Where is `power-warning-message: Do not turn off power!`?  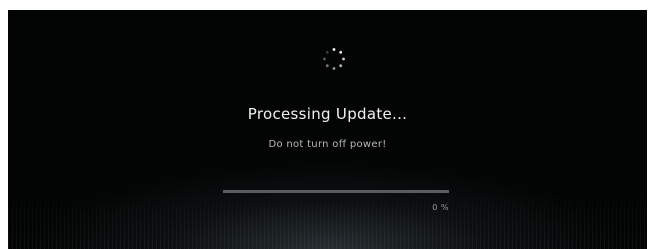 power-warning-message: Do not turn off power! is located at coordinates (327, 144).